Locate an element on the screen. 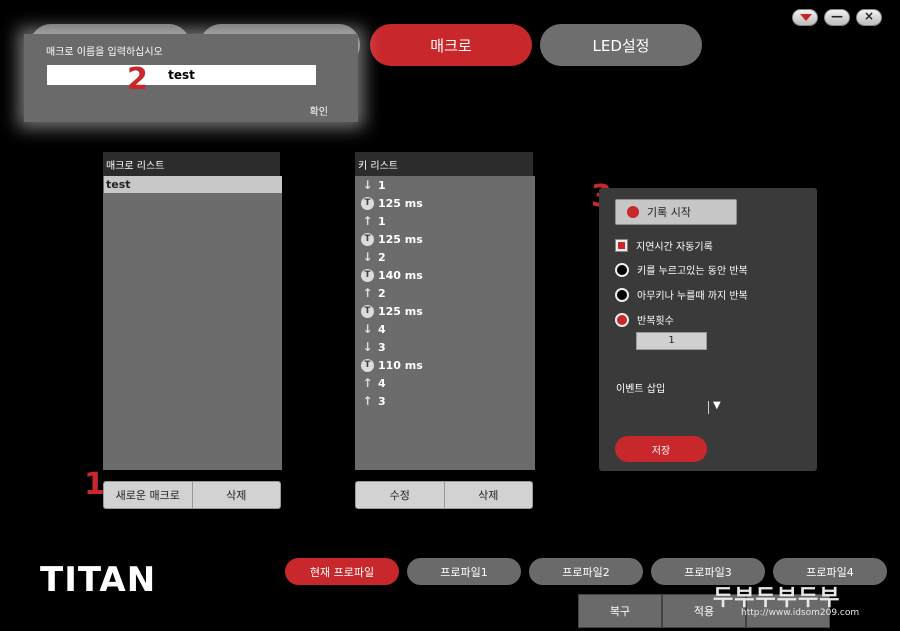 This screenshot has width=900, height=631. minimize-button: — is located at coordinates (837, 17).